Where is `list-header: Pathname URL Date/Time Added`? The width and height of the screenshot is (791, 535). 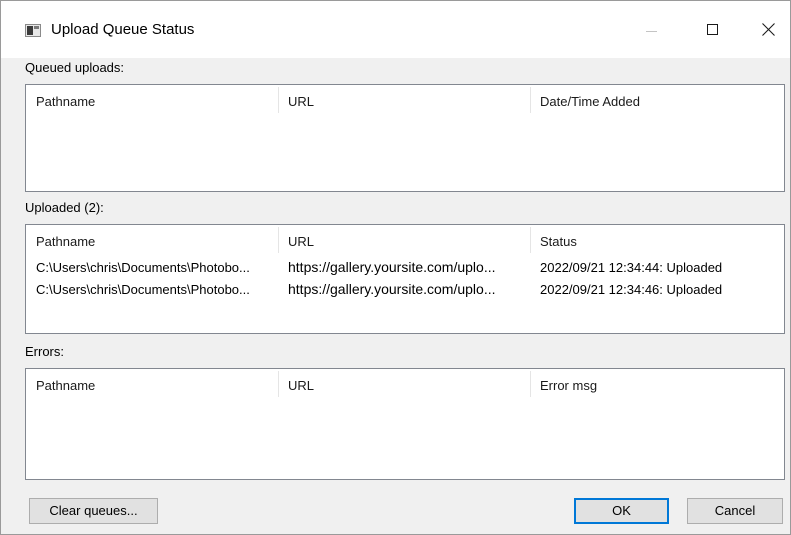
list-header: Pathname URL Date/Time Added is located at coordinates (405, 102).